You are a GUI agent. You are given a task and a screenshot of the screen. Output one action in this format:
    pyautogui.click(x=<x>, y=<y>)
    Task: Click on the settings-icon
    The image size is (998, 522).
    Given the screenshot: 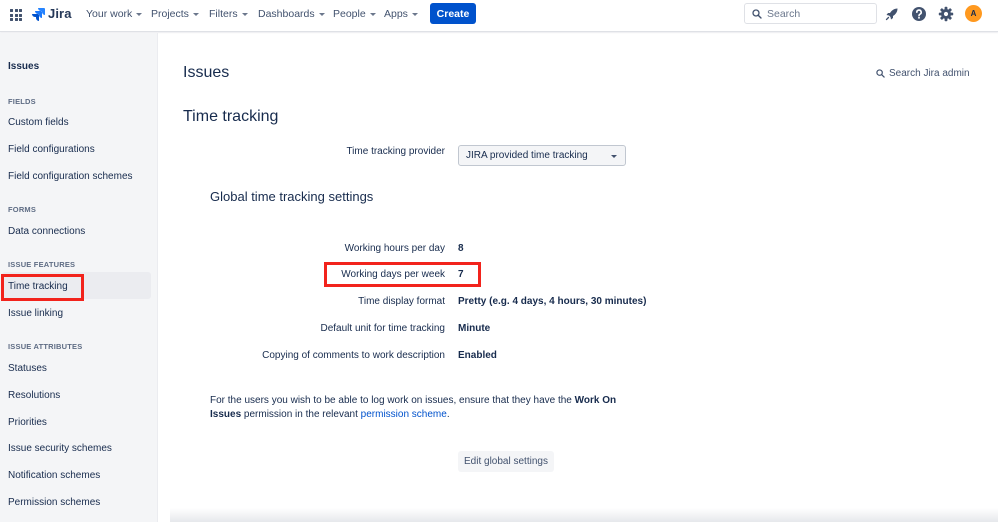 What is the action you would take?
    pyautogui.click(x=946, y=14)
    